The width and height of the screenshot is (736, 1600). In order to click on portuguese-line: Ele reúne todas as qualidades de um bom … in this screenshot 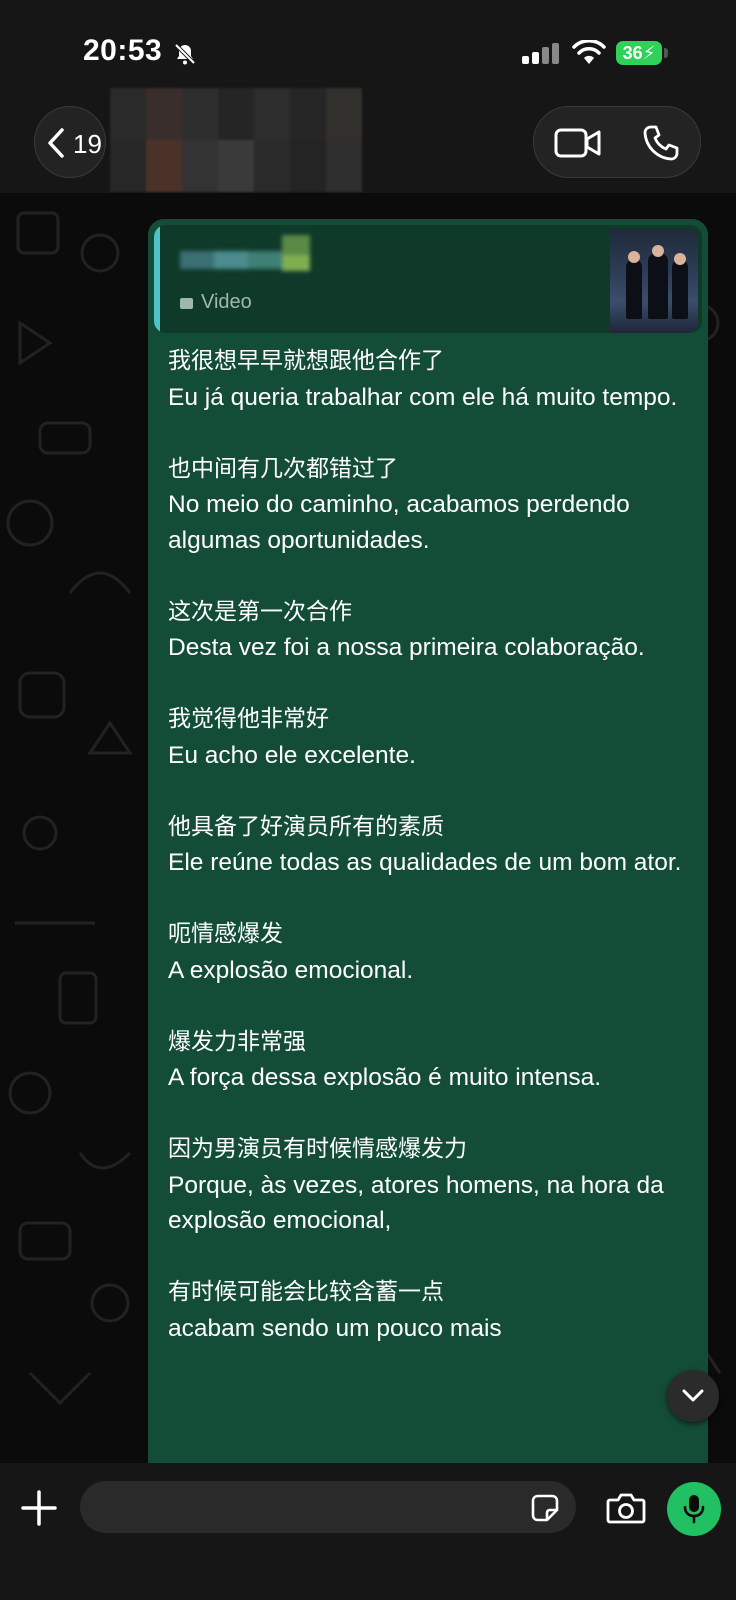, I will do `click(425, 862)`.